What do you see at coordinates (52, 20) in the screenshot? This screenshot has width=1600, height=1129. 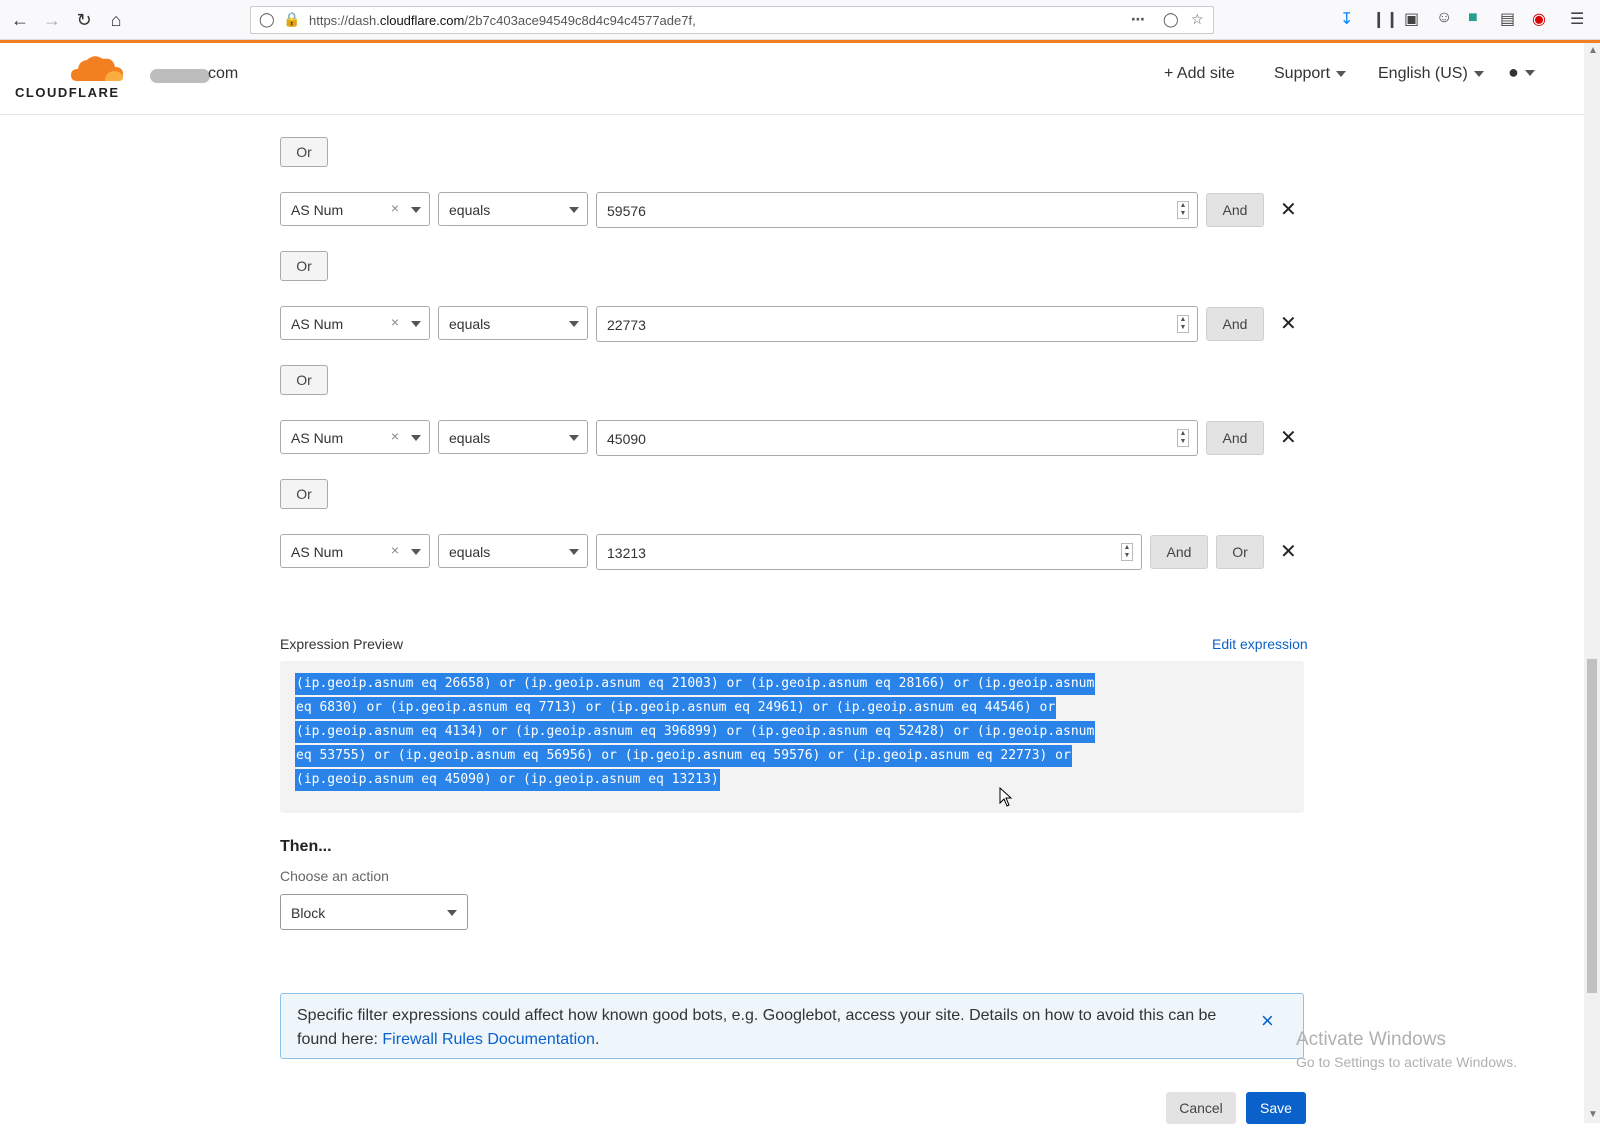 I see `forward-icon: →` at bounding box center [52, 20].